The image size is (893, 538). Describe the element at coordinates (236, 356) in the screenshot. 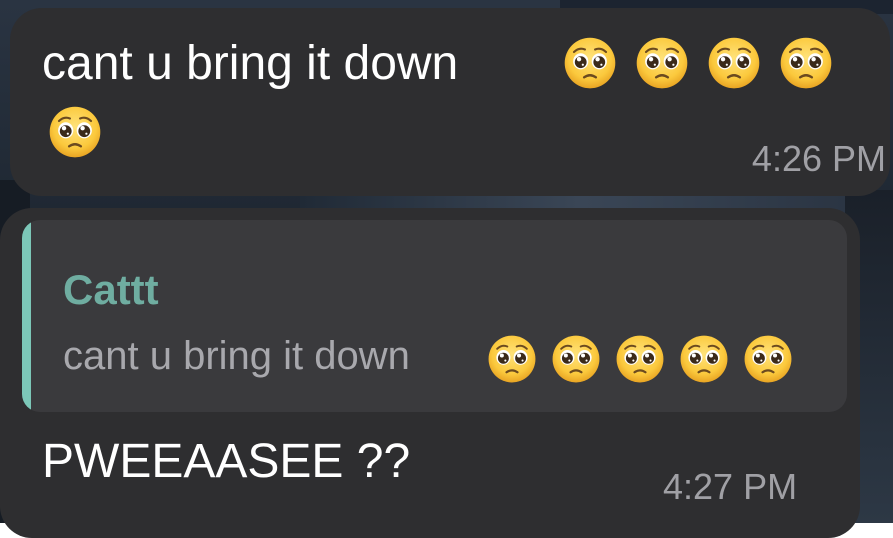

I see `reply-quoted-text: cant u bring it down` at that location.